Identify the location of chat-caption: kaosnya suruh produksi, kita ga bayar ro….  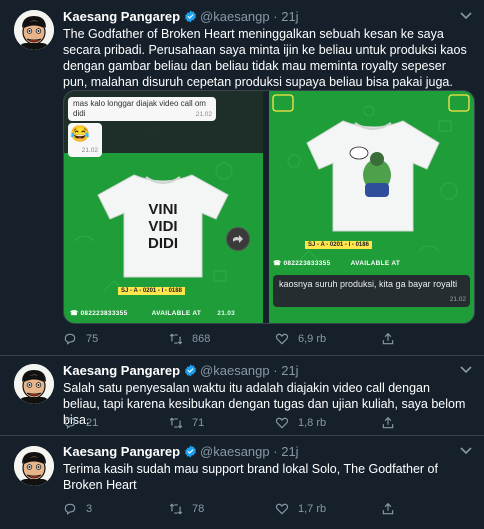
(371, 291).